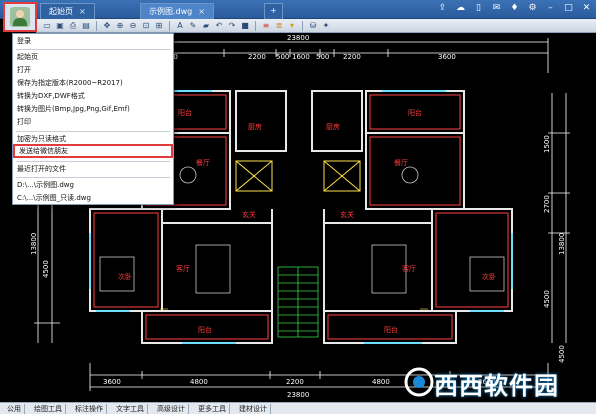 The height and width of the screenshot is (414, 596). Describe the element at coordinates (442, 8) in the screenshot. I see `share-icon: ⇪` at that location.